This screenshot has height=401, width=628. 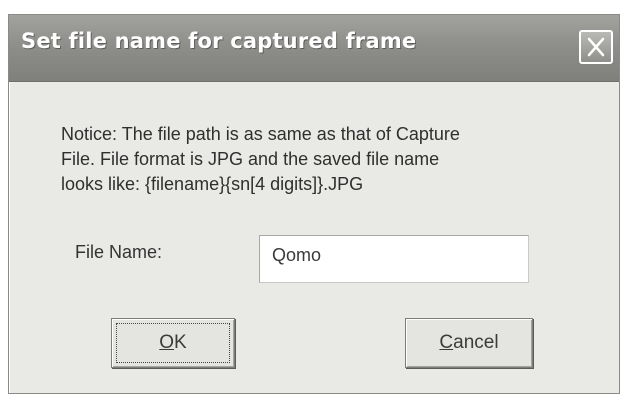 I want to click on cancel-button-label: Cancel, so click(x=469, y=343).